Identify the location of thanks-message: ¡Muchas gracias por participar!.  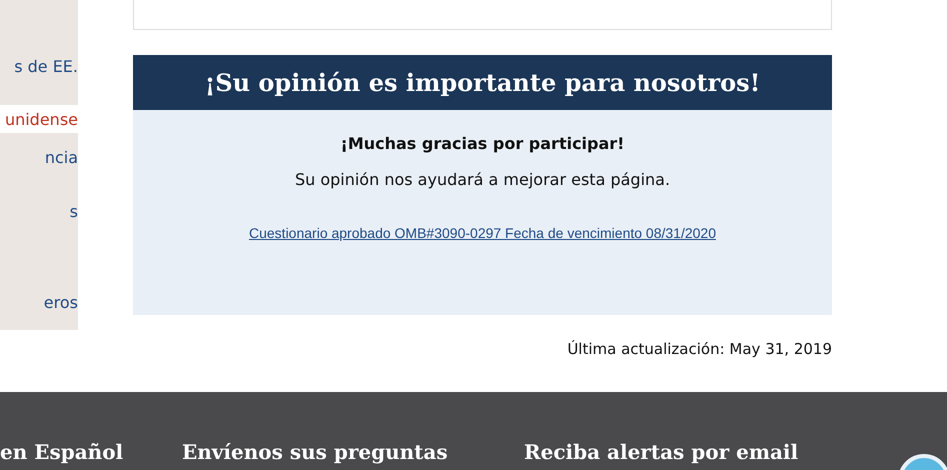
(482, 143).